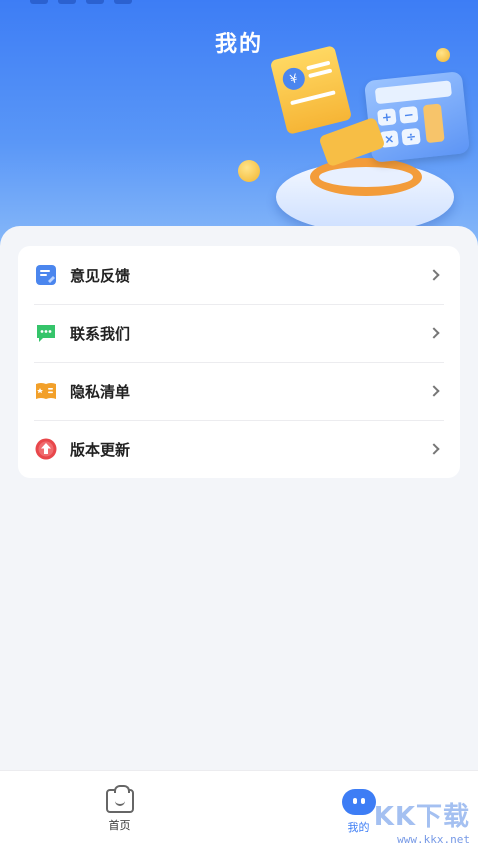  What do you see at coordinates (358, 140) in the screenshot?
I see `finance-illustration: + − × ÷ ¥` at bounding box center [358, 140].